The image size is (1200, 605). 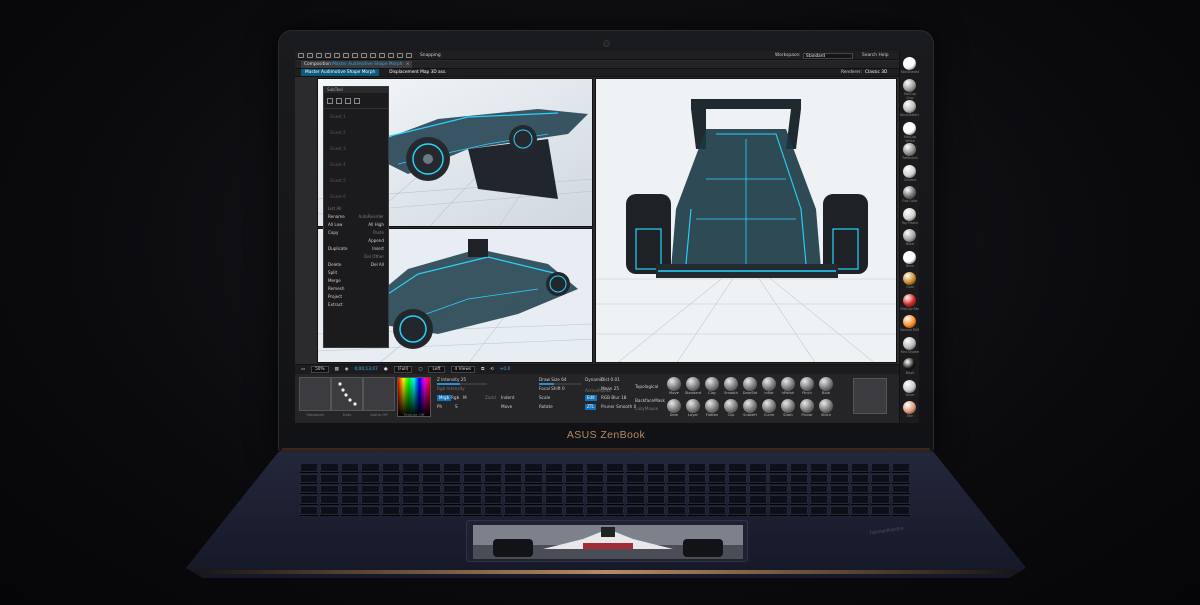 What do you see at coordinates (356, 133) in the screenshot?
I see `palette-ghost-item: Gvest 2` at bounding box center [356, 133].